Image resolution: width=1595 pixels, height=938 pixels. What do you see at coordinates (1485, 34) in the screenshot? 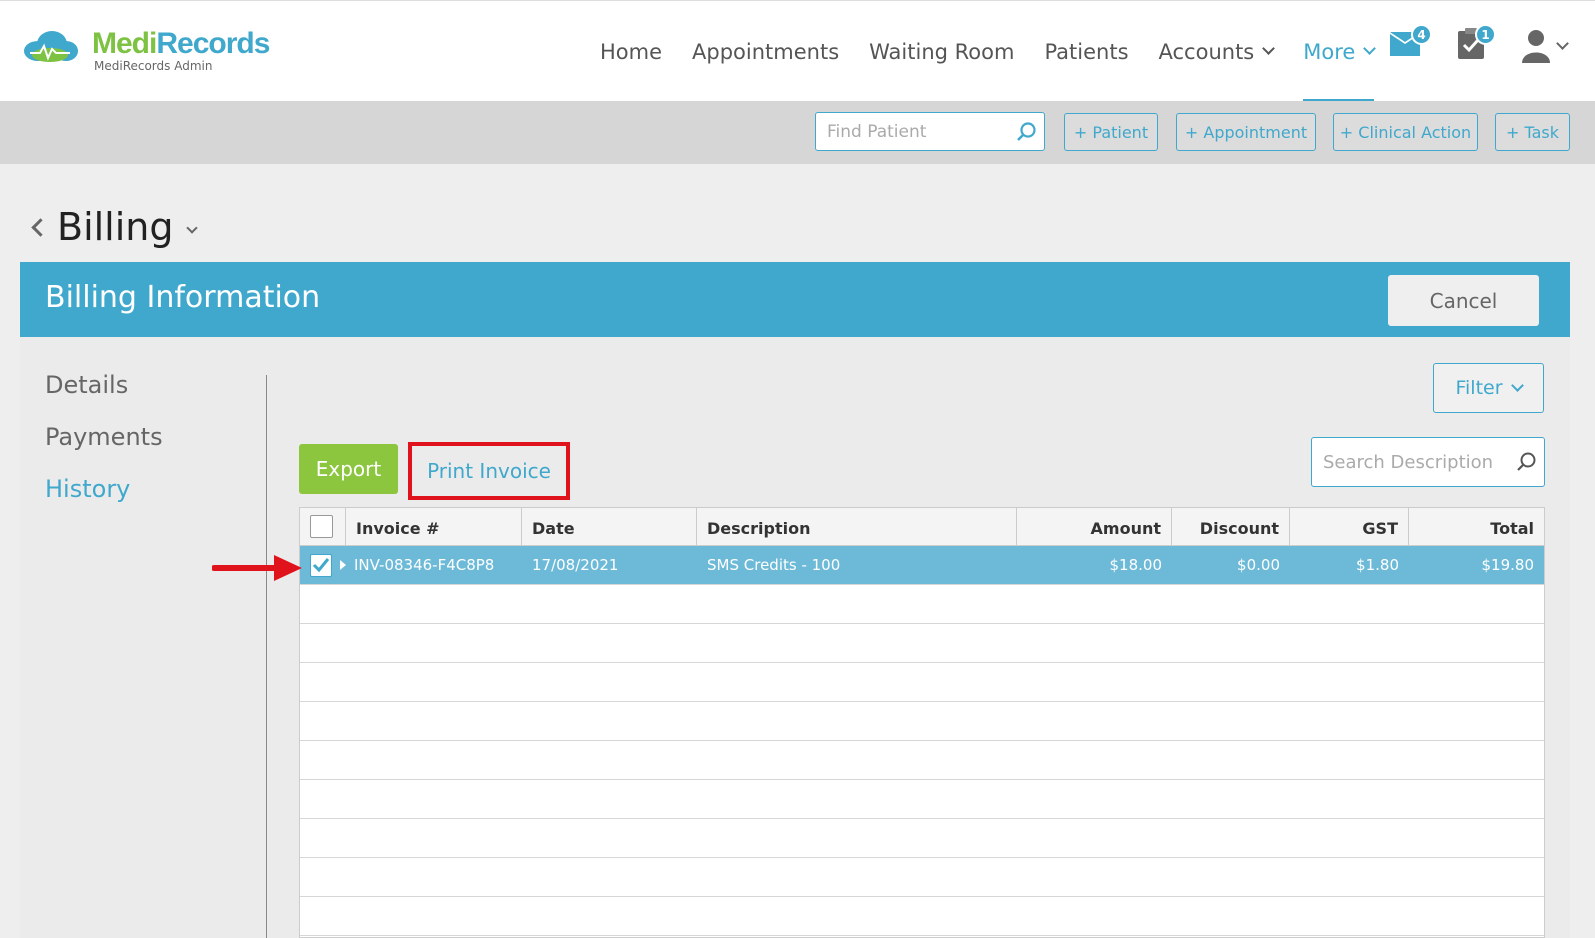
I see `tasks-badge: 1` at bounding box center [1485, 34].